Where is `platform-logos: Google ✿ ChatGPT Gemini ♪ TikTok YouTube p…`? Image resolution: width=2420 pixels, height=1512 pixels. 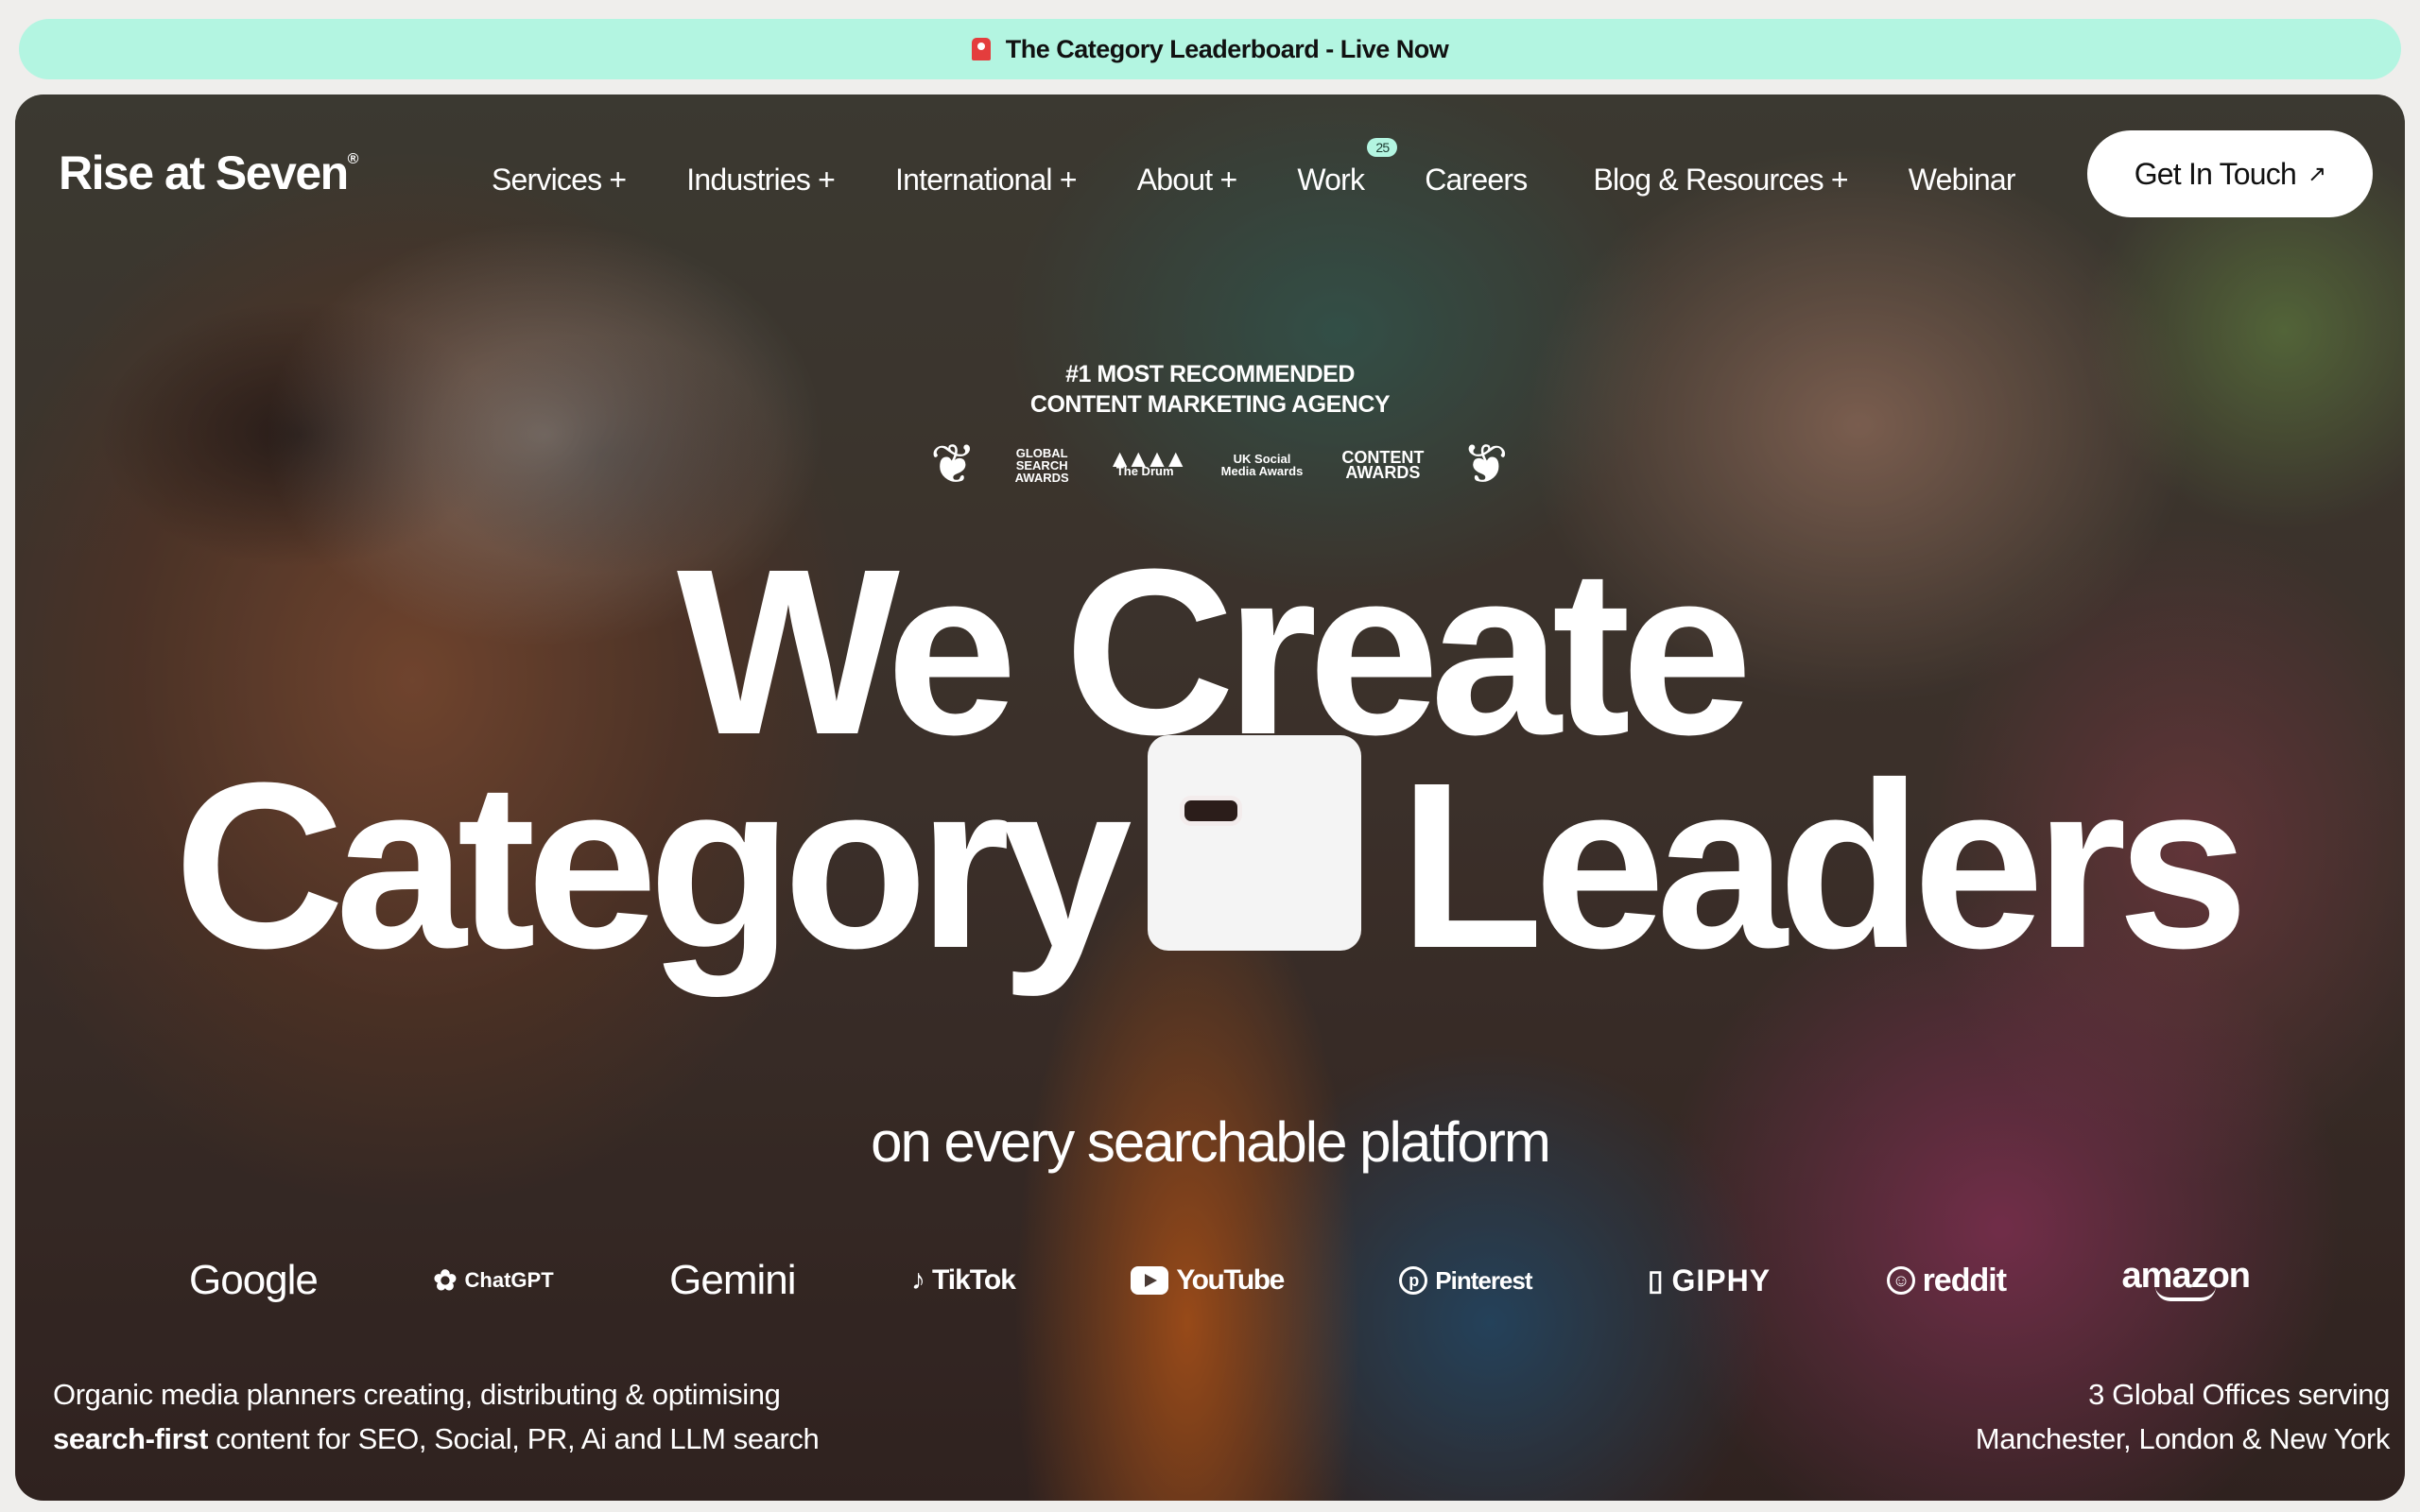 platform-logos: Google ✿ ChatGPT Gemini ♪ TikTok YouTube p… is located at coordinates (1220, 1280).